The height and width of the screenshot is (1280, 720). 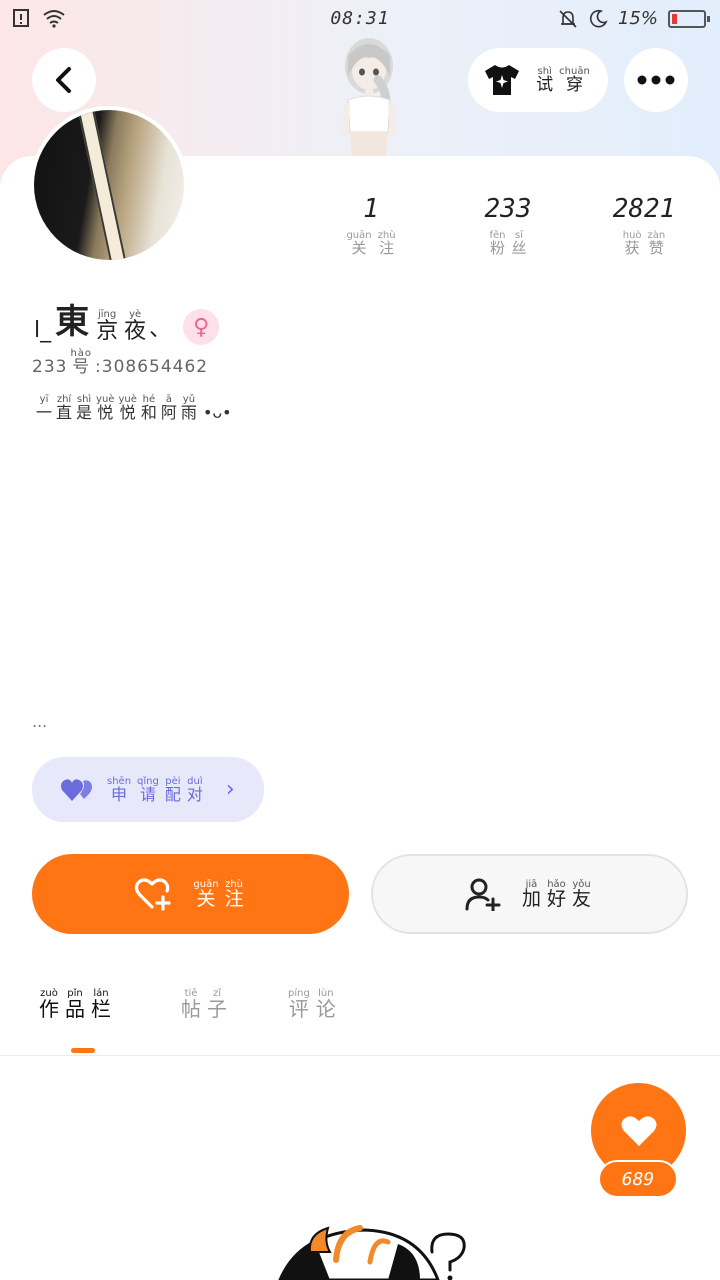 What do you see at coordinates (127, 319) in the screenshot?
I see `username: l_ 東 jīng 京 yè 夜 、 ♀` at bounding box center [127, 319].